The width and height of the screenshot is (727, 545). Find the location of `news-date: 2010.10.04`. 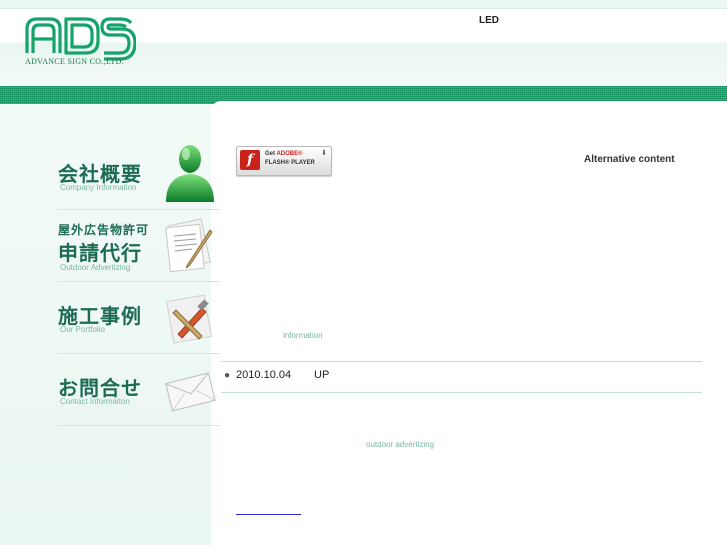

news-date: 2010.10.04 is located at coordinates (264, 375).